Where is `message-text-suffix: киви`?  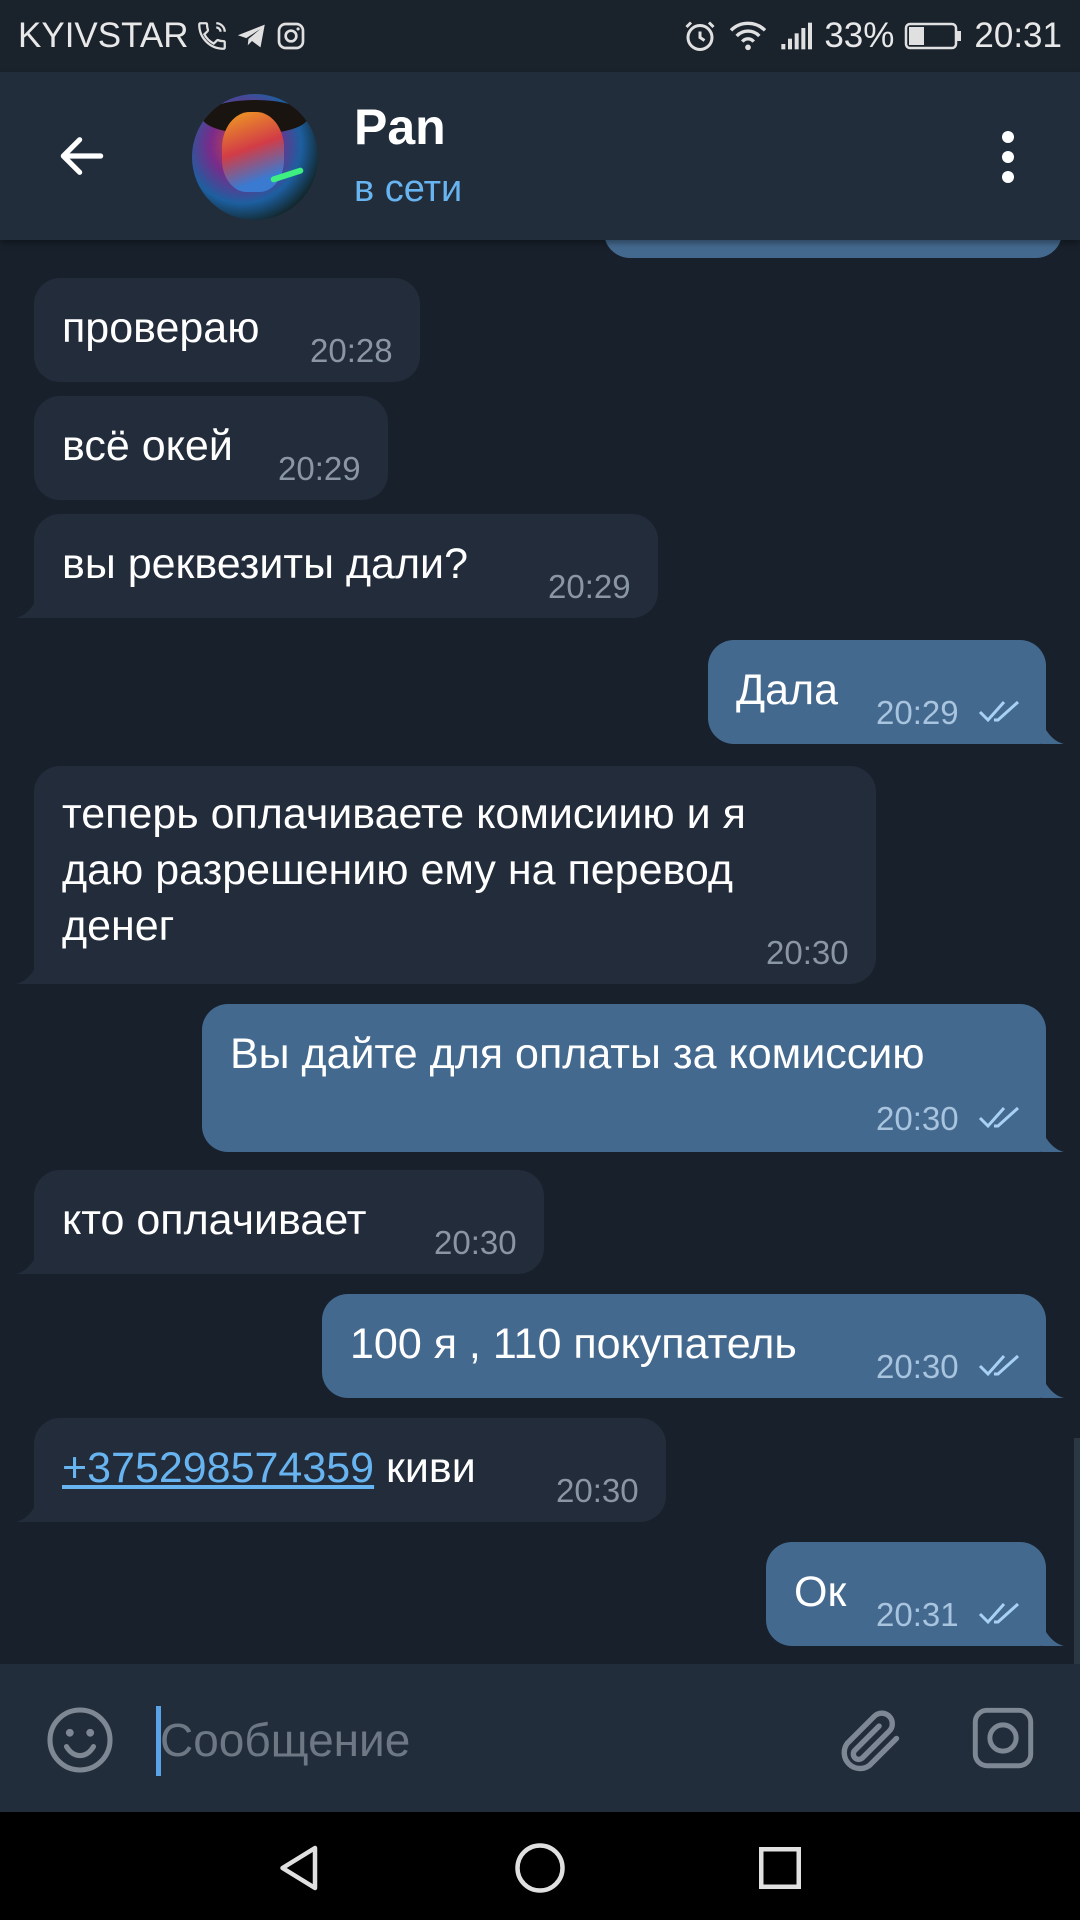
message-text-suffix: киви is located at coordinates (425, 1468).